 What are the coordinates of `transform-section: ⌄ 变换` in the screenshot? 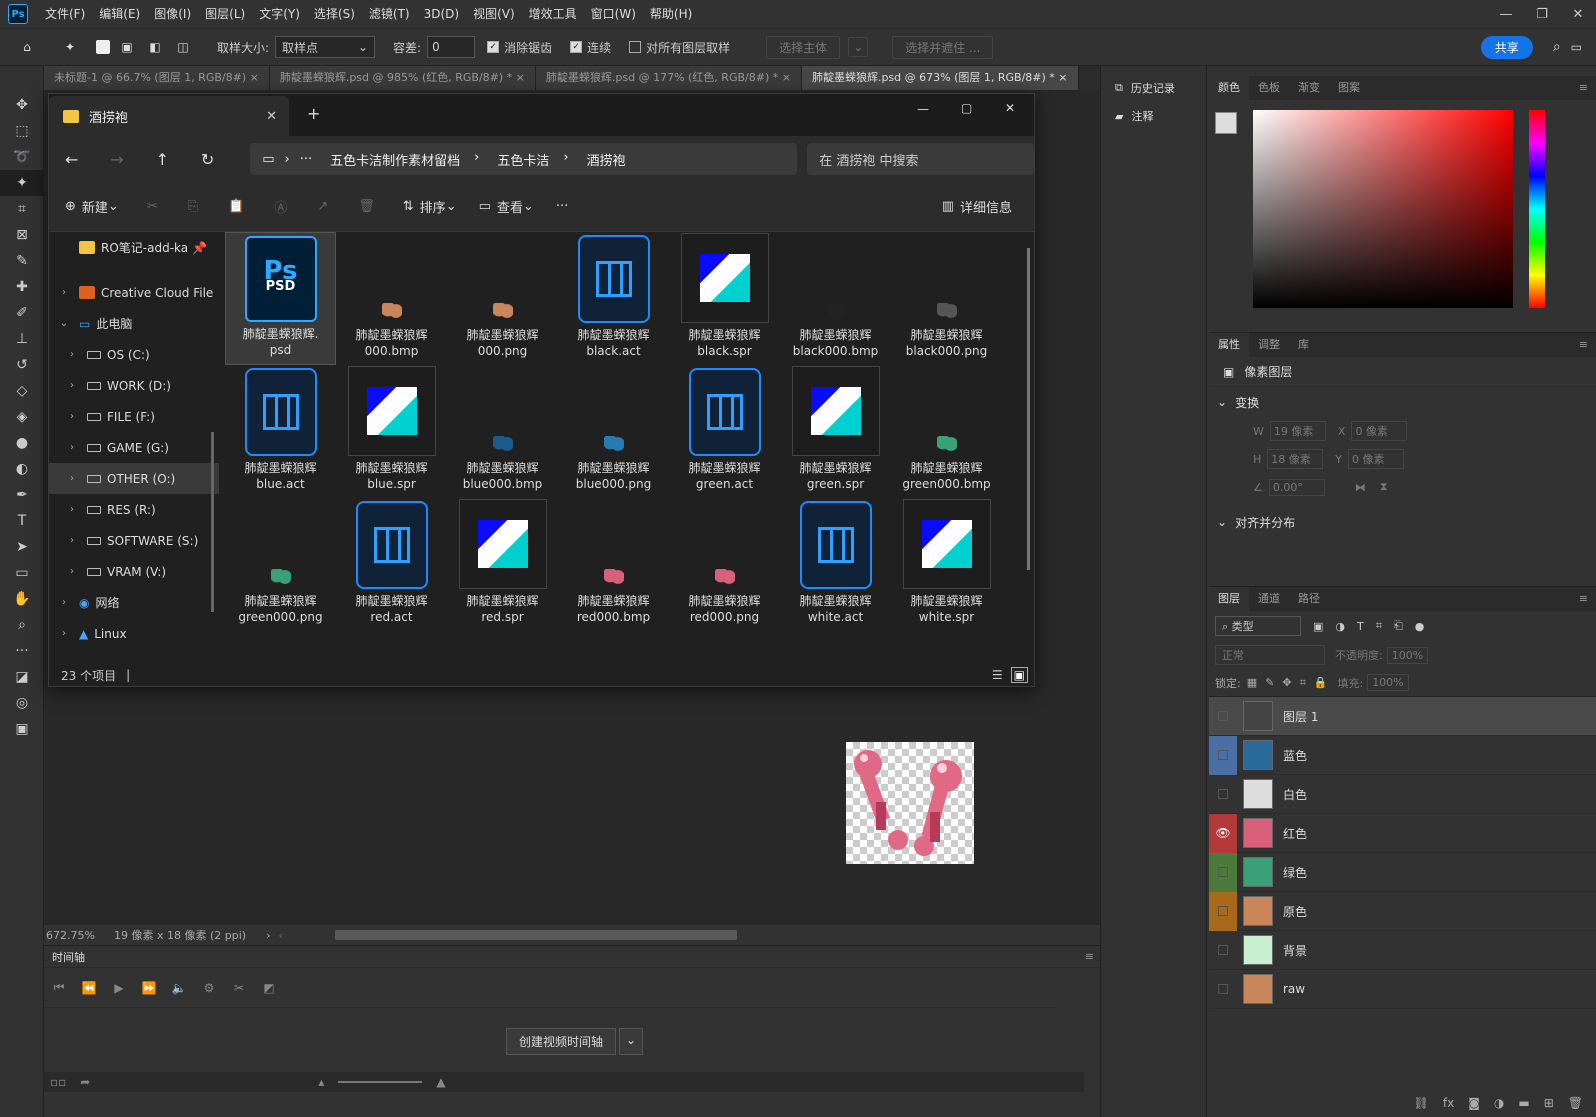 It's located at (1402, 402).